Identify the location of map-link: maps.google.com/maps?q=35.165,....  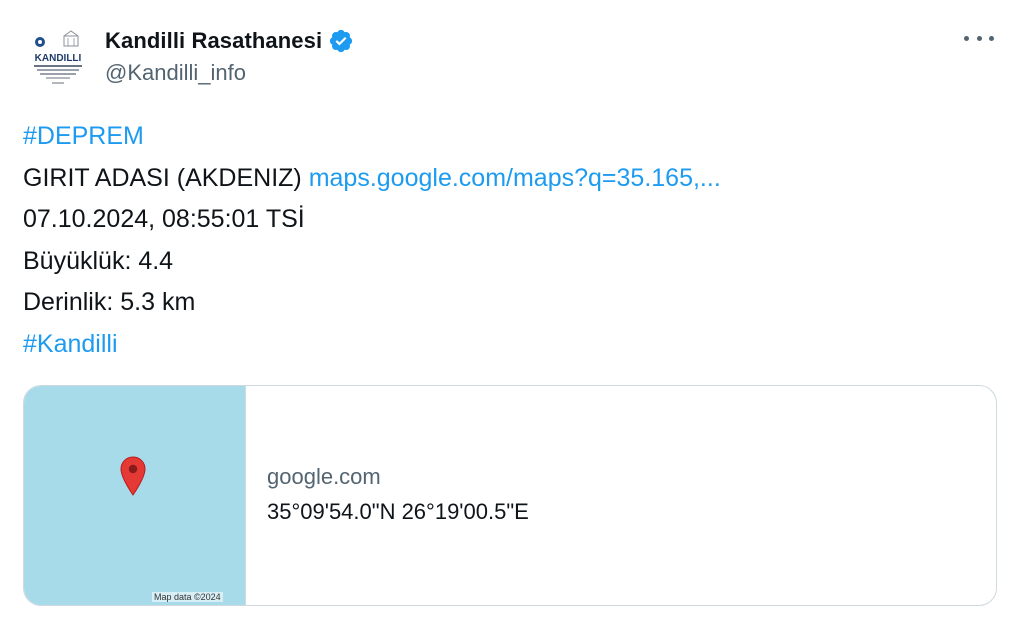
(515, 178).